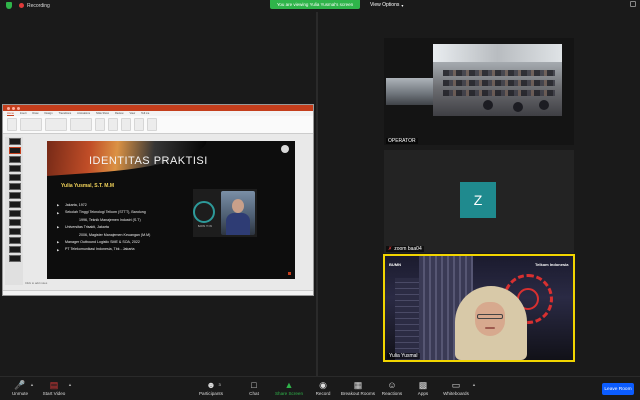  What do you see at coordinates (119, 113) in the screenshot?
I see `ppt-tab: Review` at bounding box center [119, 113].